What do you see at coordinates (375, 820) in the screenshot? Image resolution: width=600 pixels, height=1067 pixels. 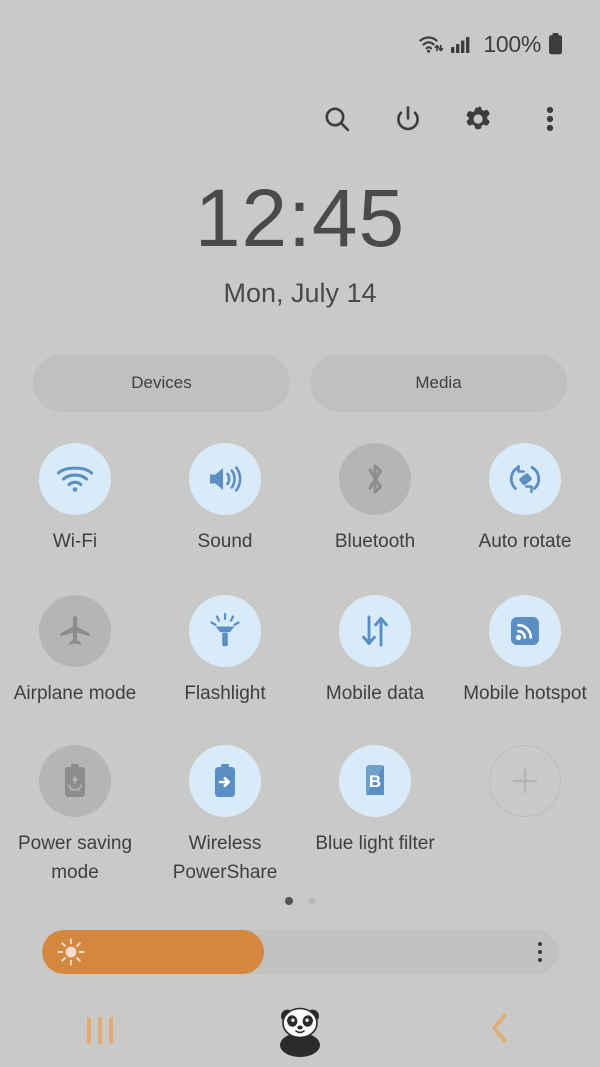 I see `toggle-blue-light-filter: B Blue light filter` at bounding box center [375, 820].